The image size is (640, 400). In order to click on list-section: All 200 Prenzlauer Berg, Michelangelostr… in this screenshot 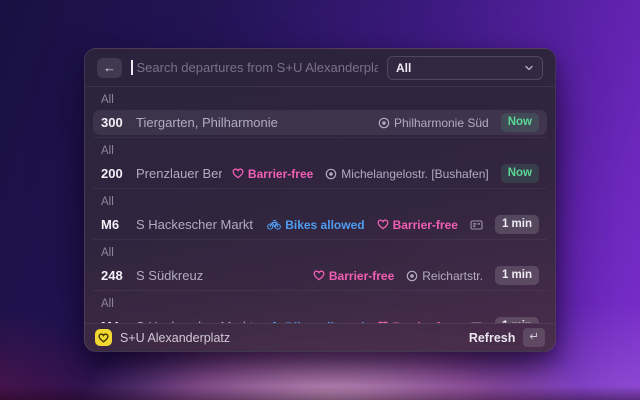, I will do `click(320, 162)`.